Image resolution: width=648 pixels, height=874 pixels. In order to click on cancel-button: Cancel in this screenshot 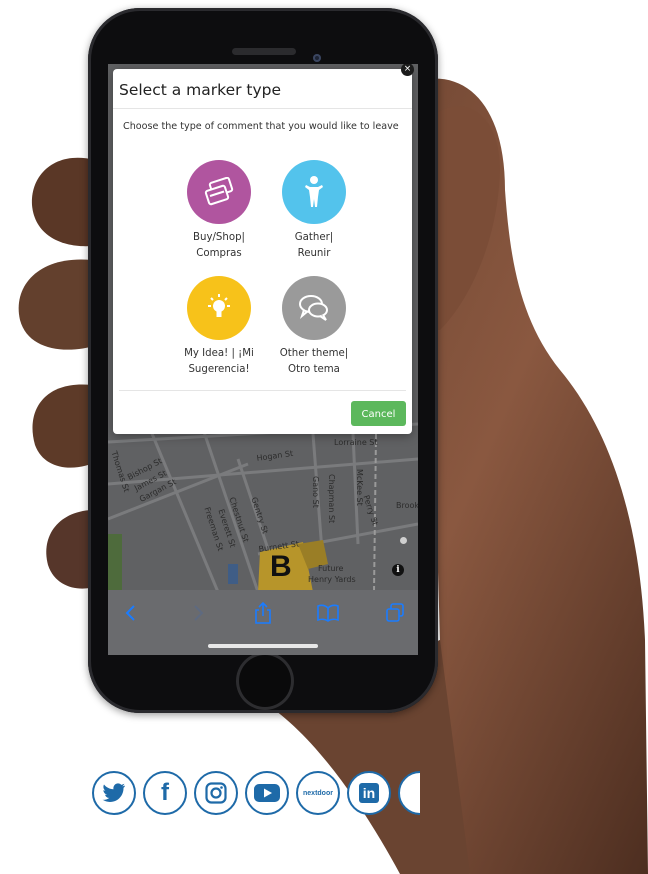, I will do `click(378, 413)`.